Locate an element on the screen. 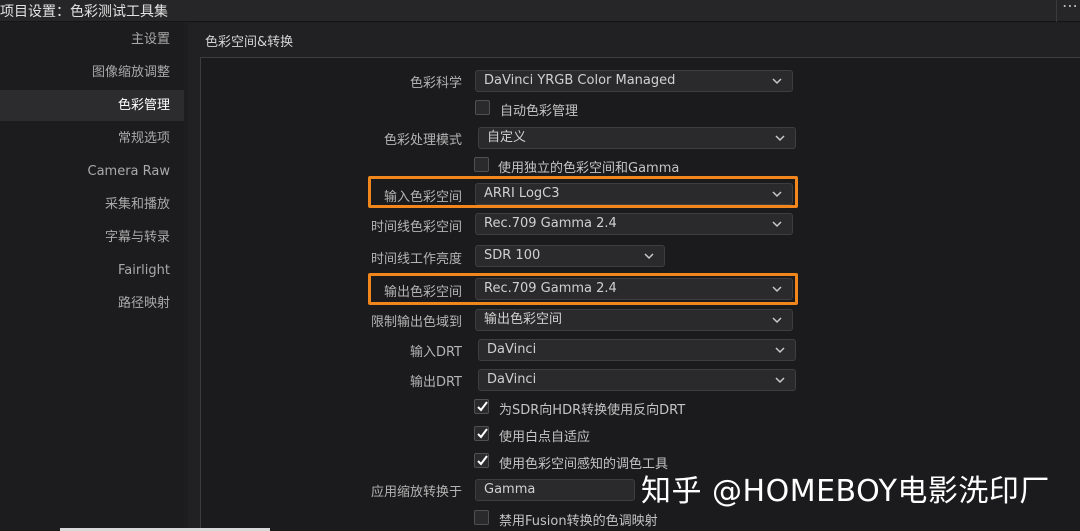  color-science-value: DaVinci YRGB Color Managed is located at coordinates (580, 80).